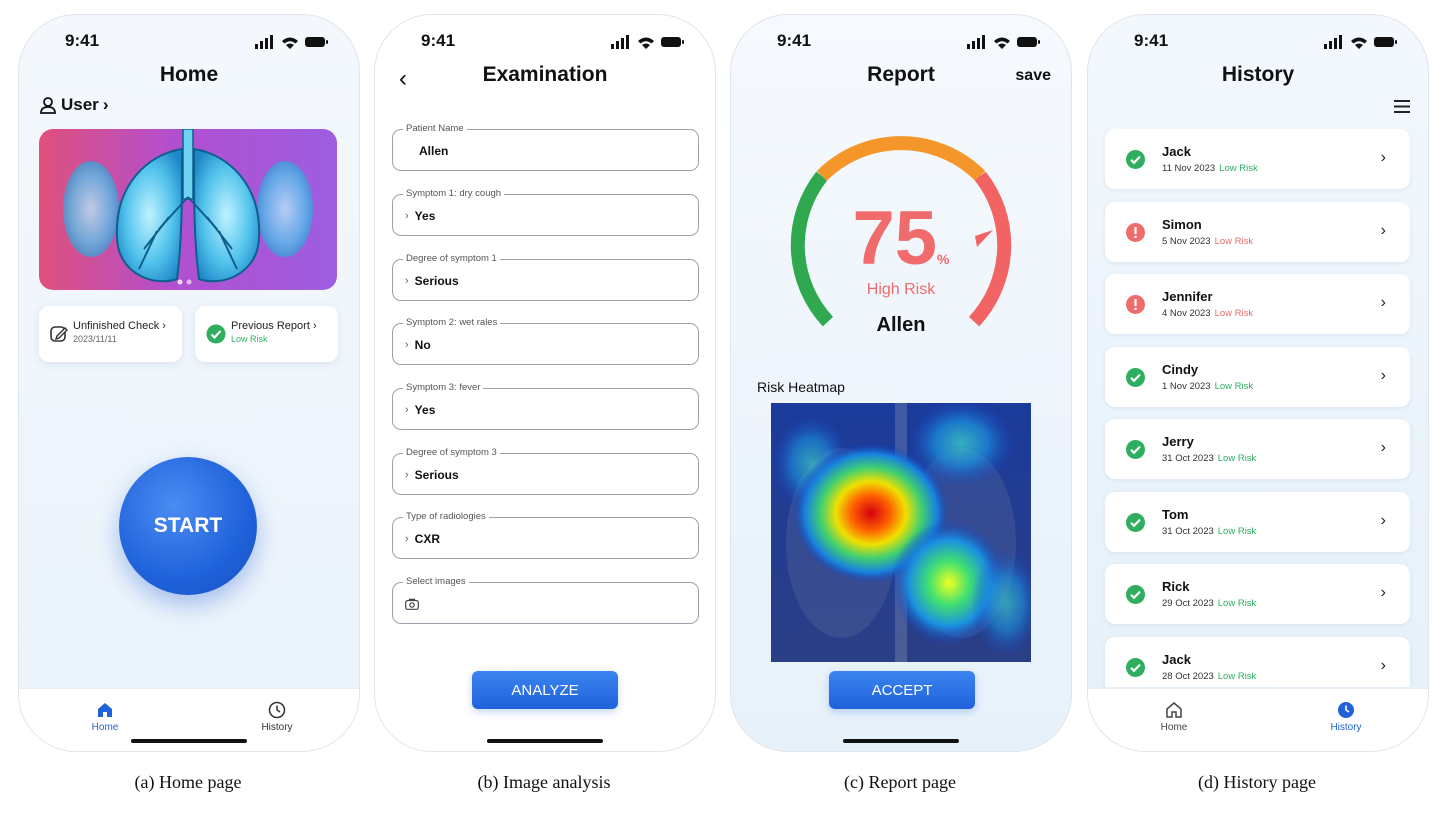 This screenshot has height=816, width=1434. Describe the element at coordinates (545, 74) in the screenshot. I see `page-title: Examination` at that location.